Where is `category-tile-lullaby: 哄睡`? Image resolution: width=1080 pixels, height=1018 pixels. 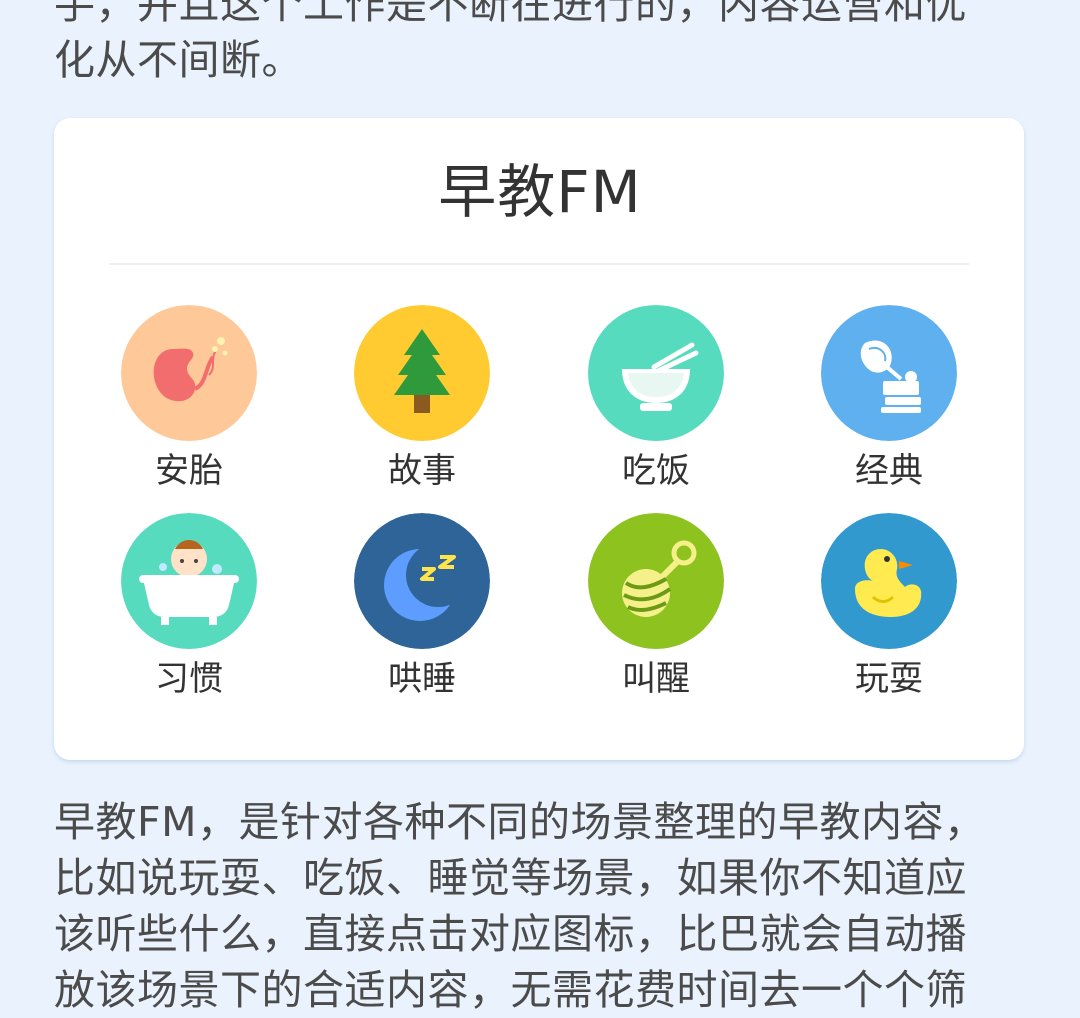 category-tile-lullaby: 哄睡 is located at coordinates (422, 608).